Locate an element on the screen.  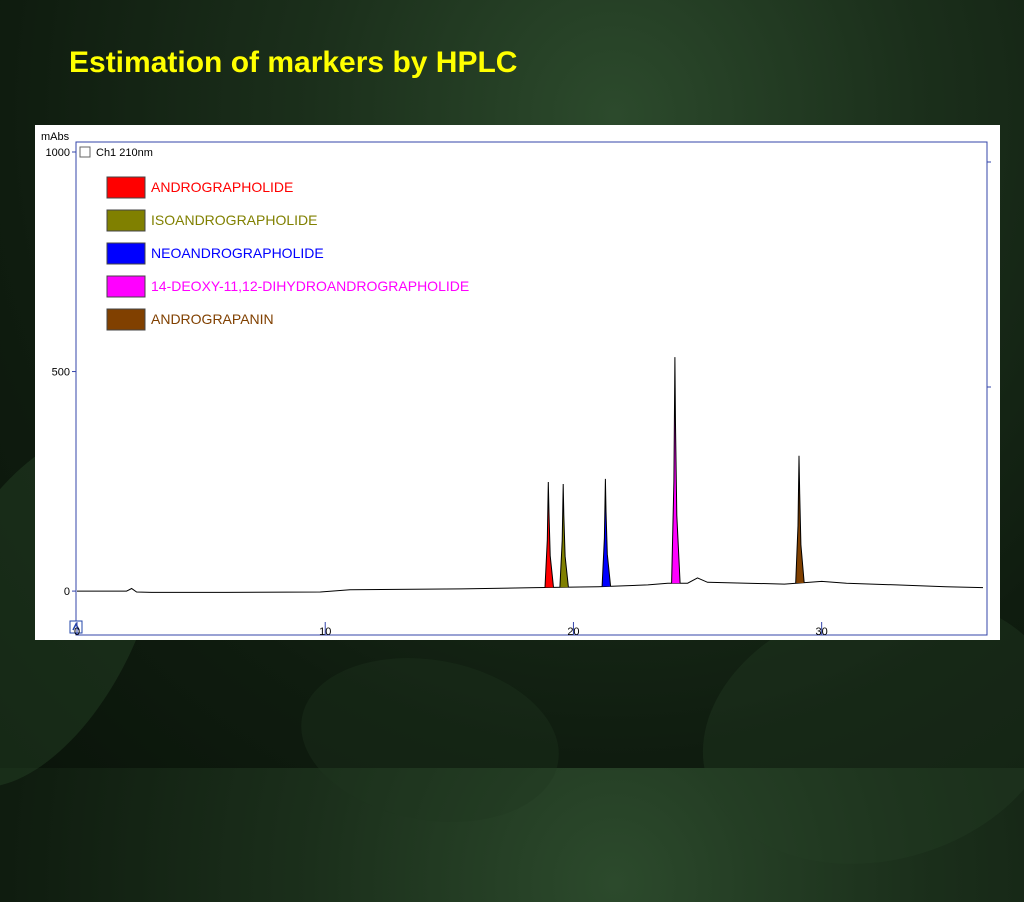
x-tick-label: 10 is located at coordinates (325, 632).